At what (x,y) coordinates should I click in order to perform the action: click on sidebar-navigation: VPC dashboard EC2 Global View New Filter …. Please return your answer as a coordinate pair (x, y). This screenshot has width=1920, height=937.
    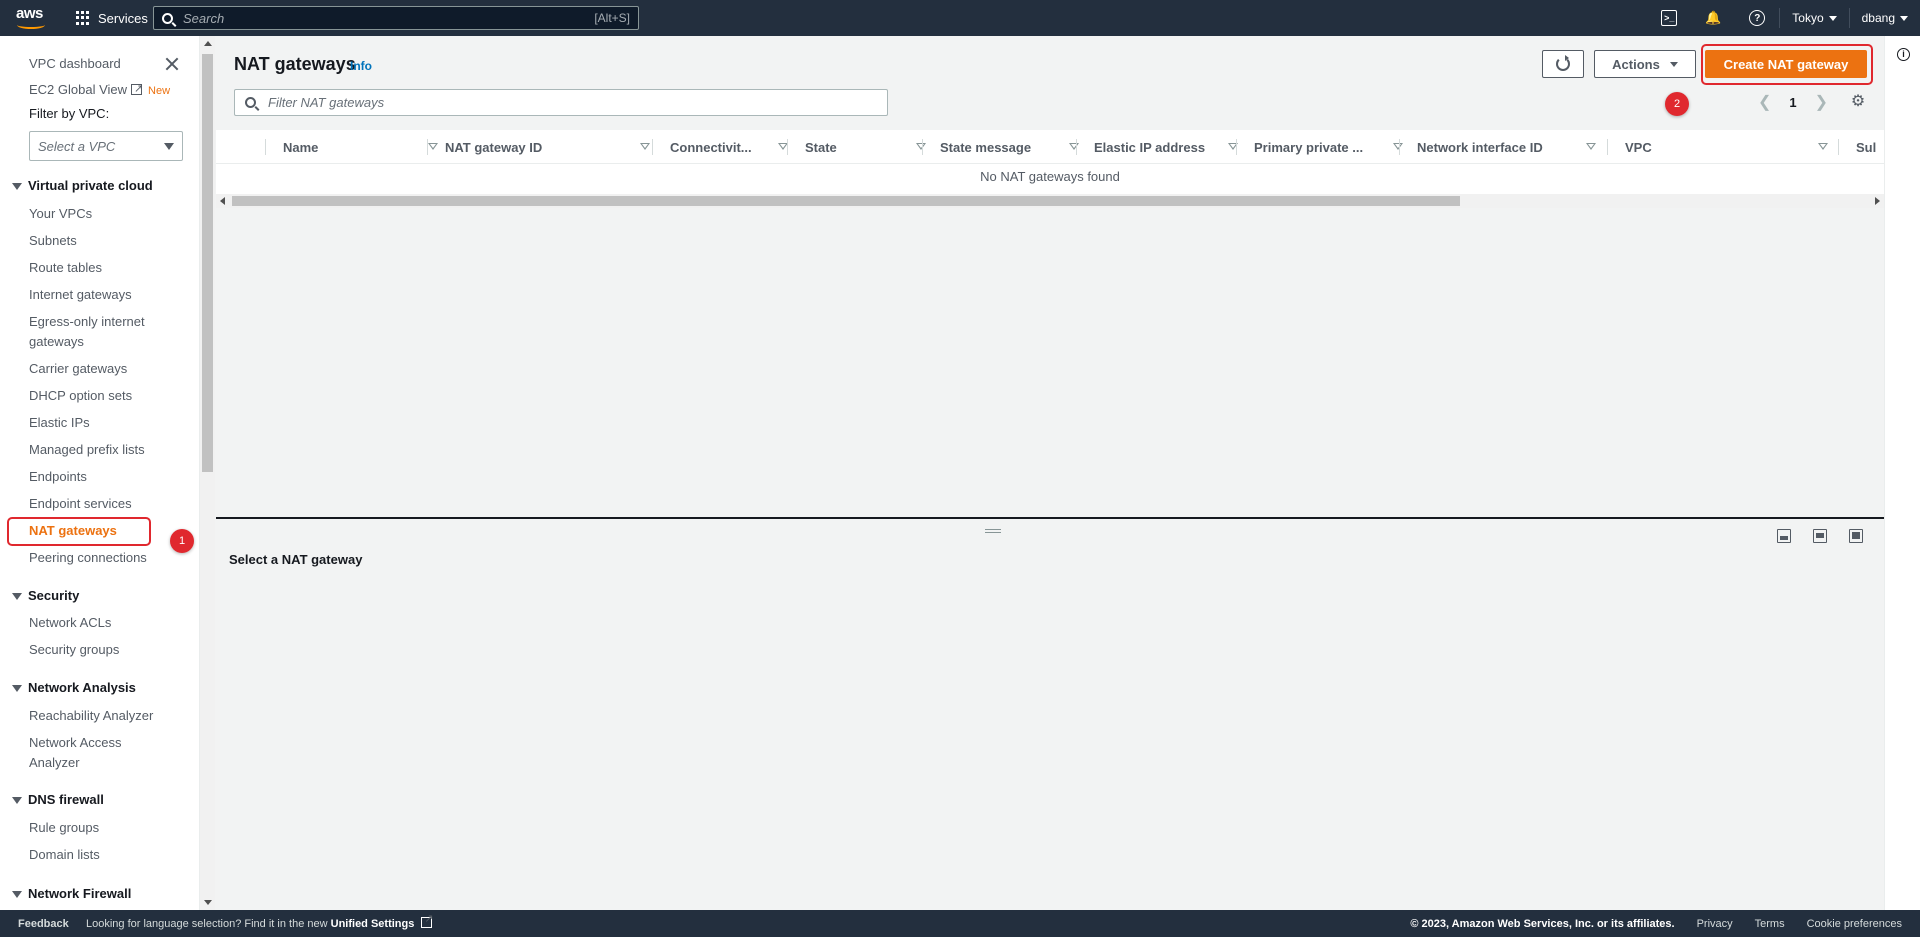
    Looking at the image, I should click on (100, 473).